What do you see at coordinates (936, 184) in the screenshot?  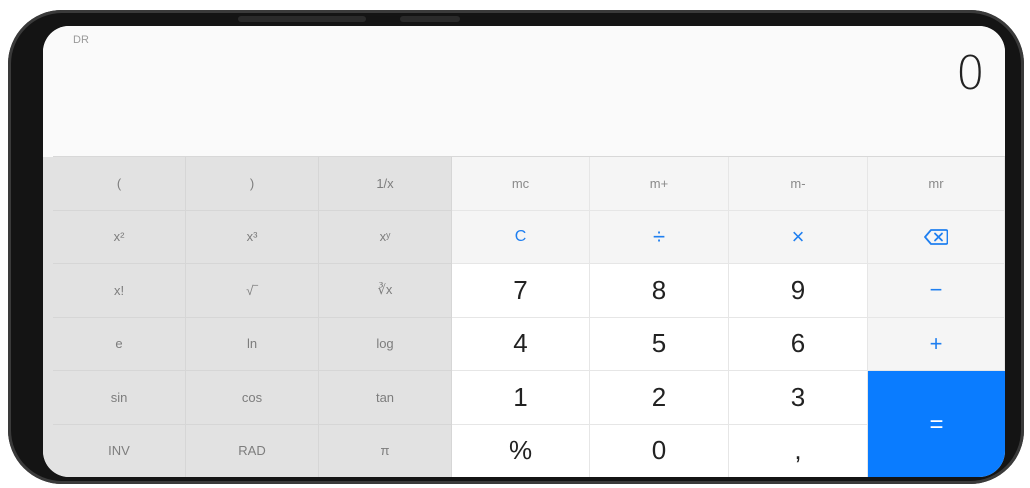 I see `memory-recall-button: mr` at bounding box center [936, 184].